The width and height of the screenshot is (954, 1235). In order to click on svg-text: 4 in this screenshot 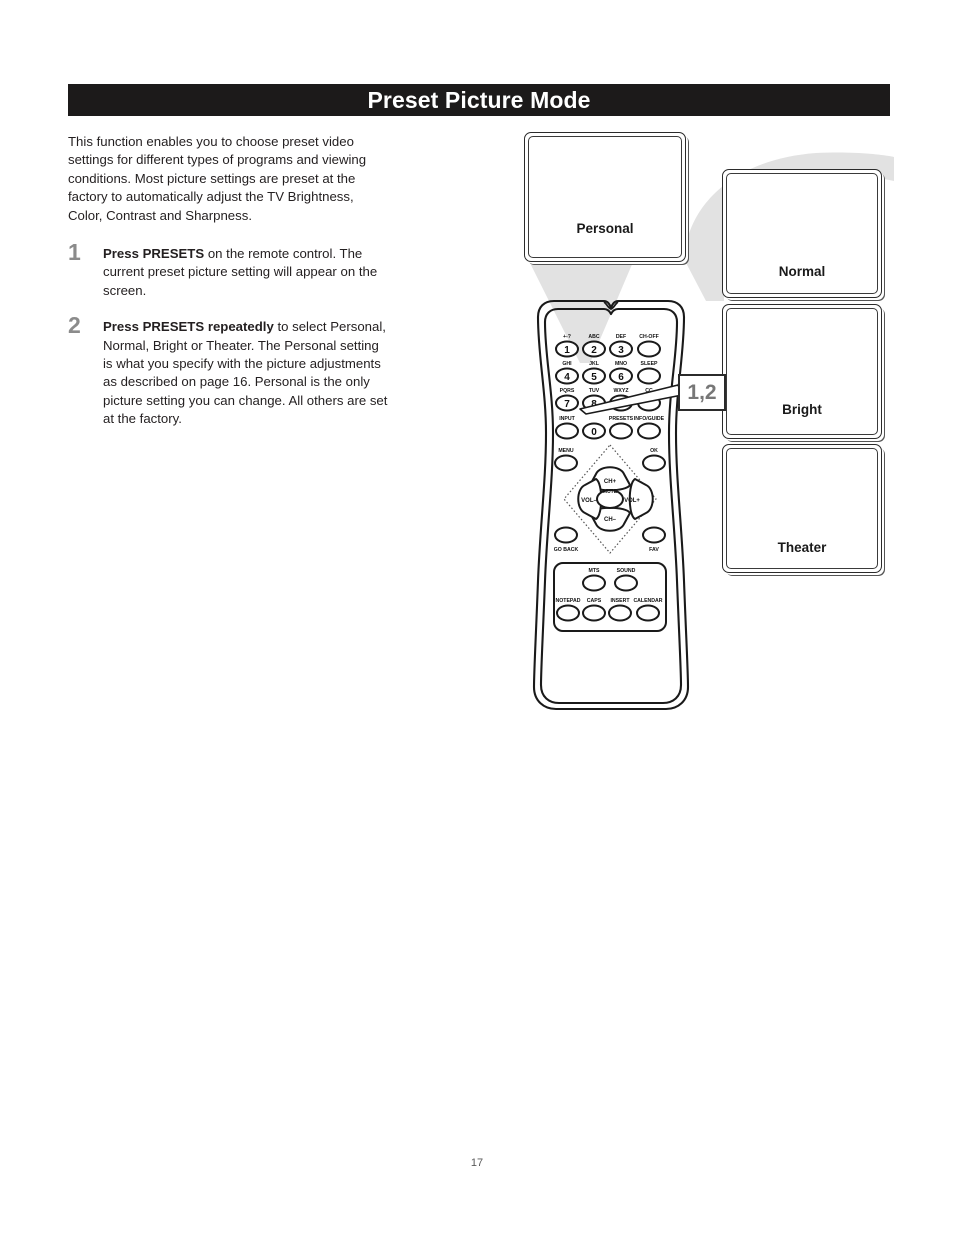, I will do `click(567, 377)`.